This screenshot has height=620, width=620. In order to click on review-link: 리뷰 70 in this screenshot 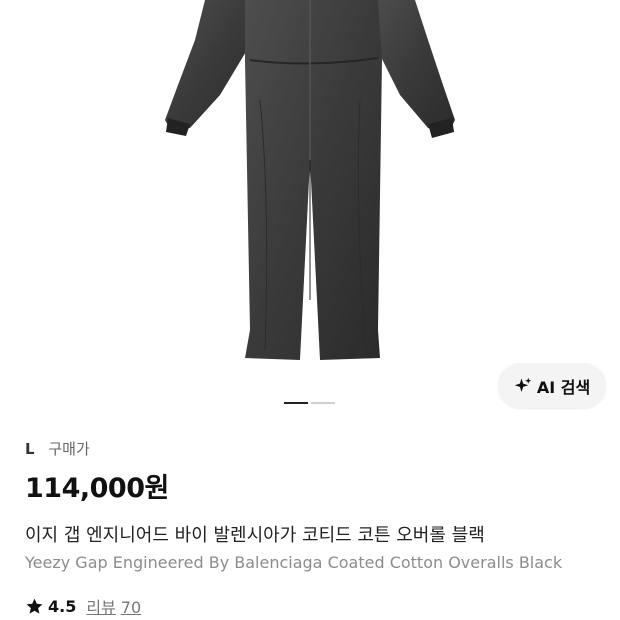, I will do `click(113, 606)`.